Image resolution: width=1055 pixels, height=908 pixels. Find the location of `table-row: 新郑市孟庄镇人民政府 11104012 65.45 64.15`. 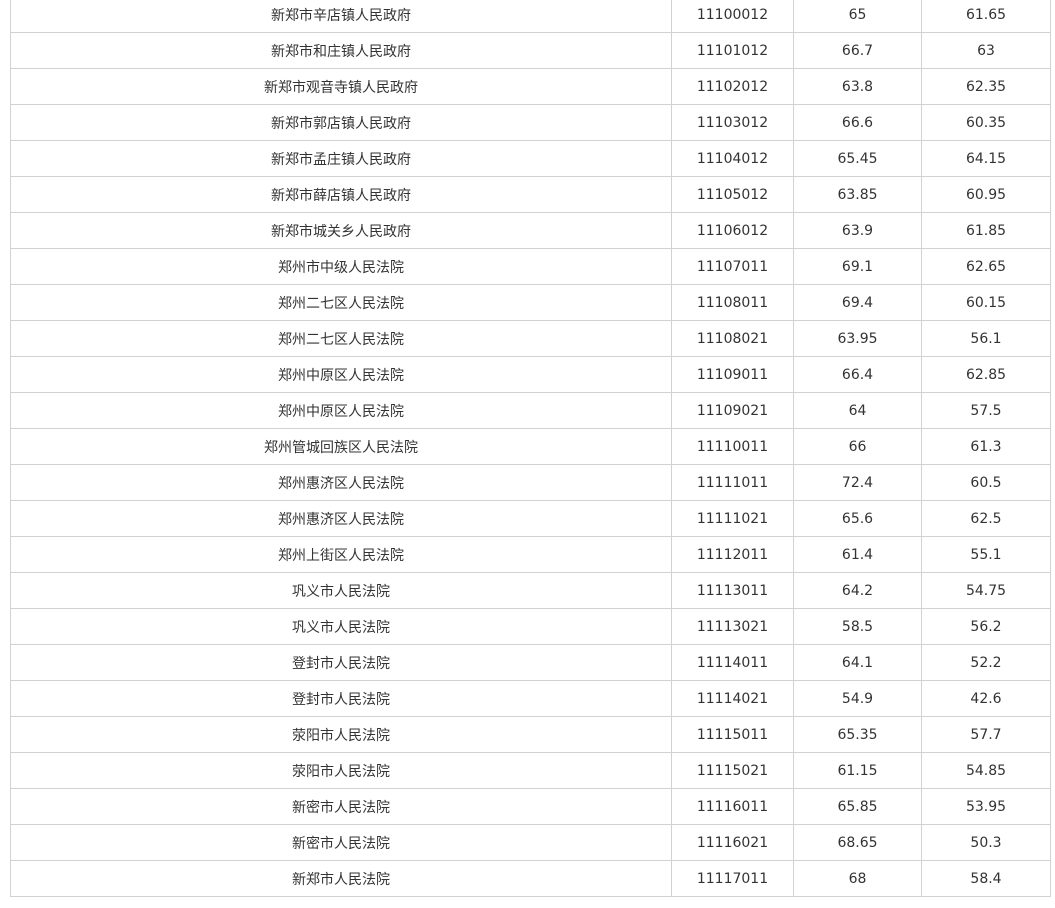

table-row: 新郑市孟庄镇人民政府 11104012 65.45 64.15 is located at coordinates (530, 158).